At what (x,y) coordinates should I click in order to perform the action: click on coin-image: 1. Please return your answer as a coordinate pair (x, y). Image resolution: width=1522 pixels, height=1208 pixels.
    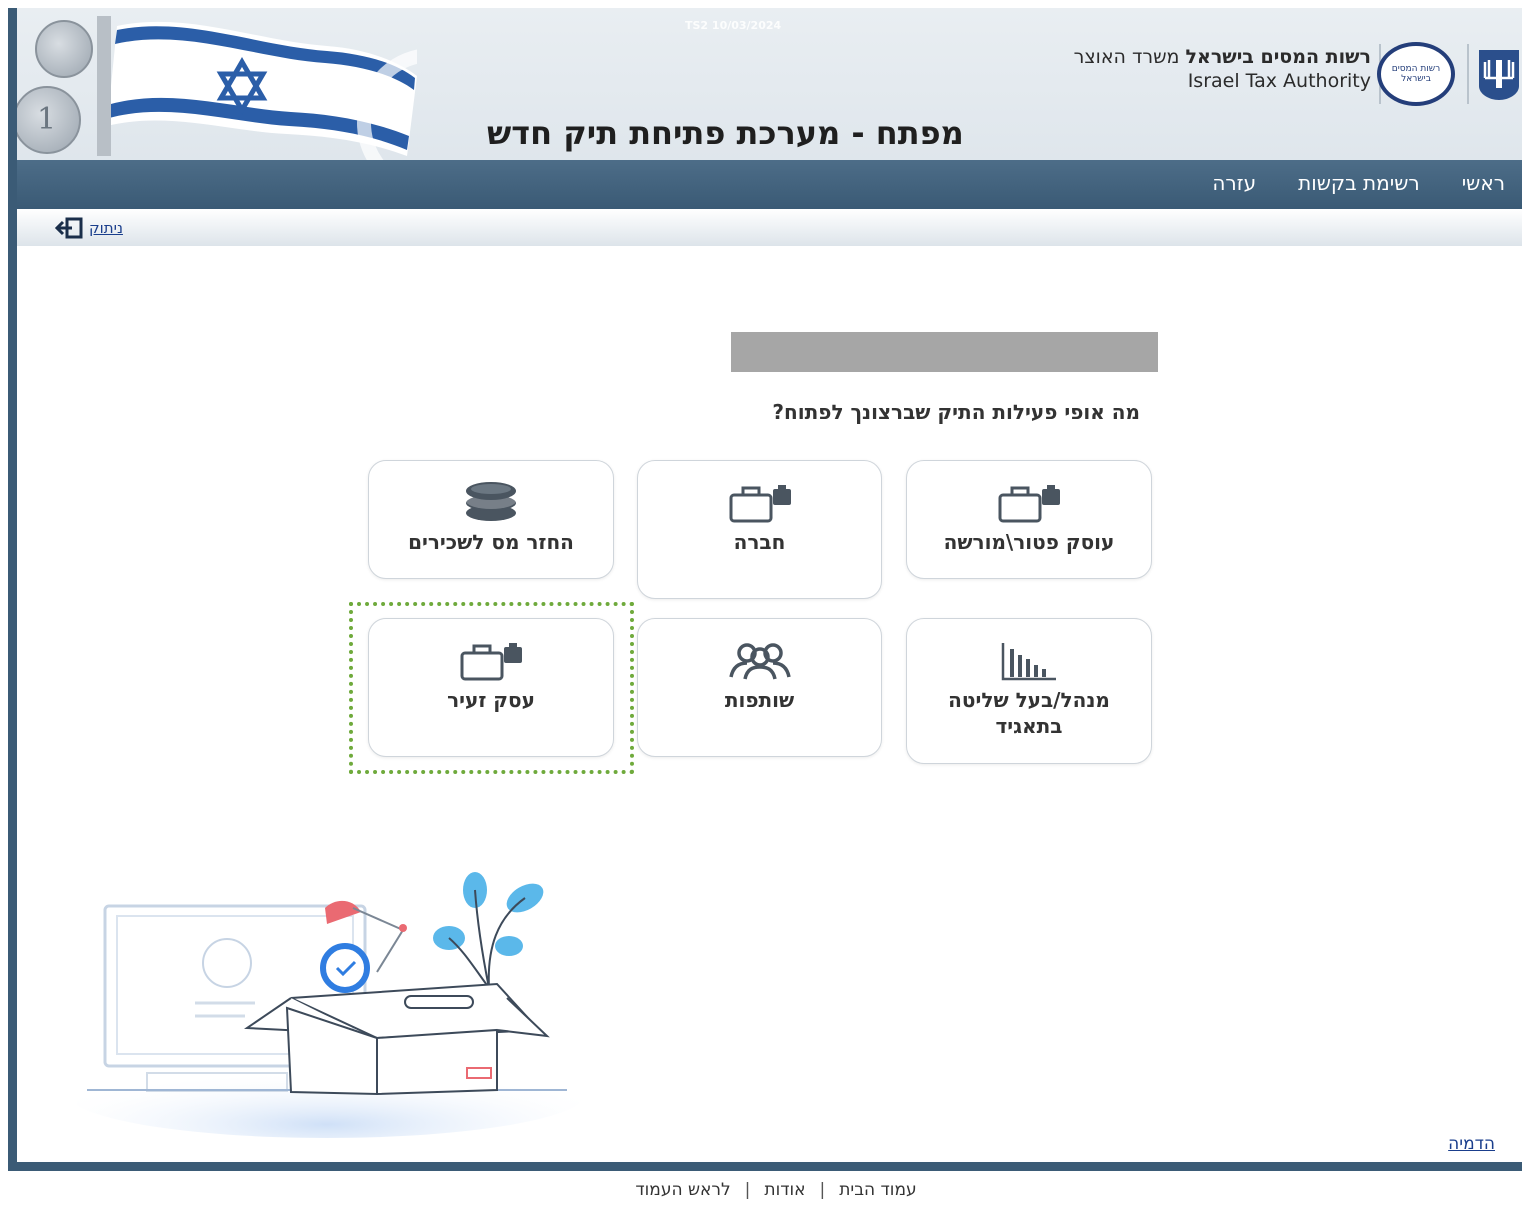
    Looking at the image, I should click on (49, 120).